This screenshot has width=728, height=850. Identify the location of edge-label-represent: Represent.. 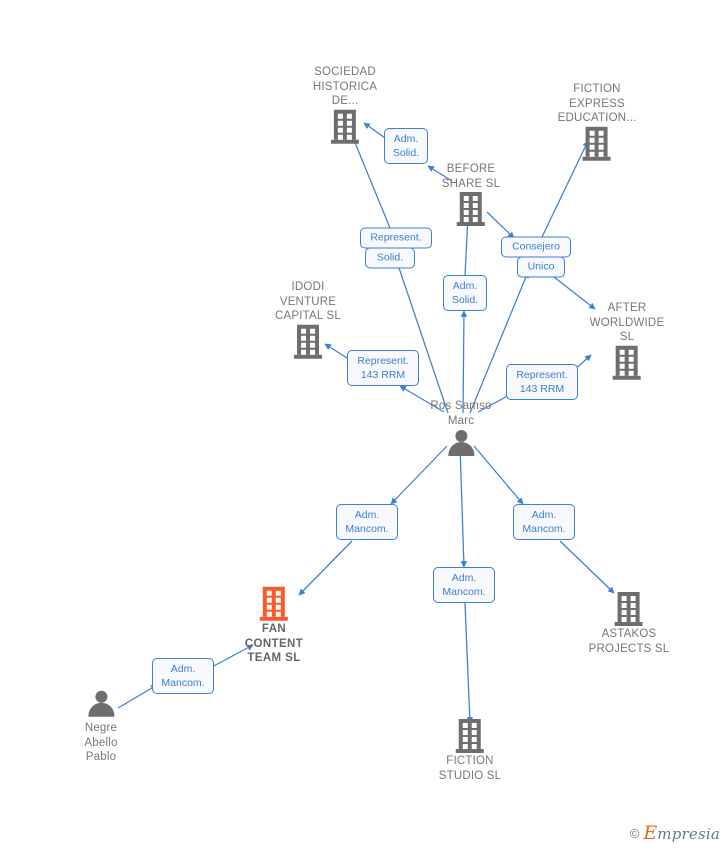
(396, 238).